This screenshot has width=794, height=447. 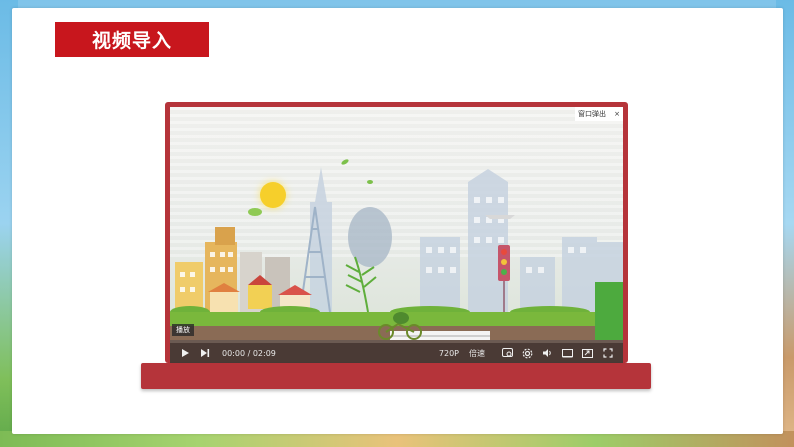 I want to click on close-icon: ×, so click(x=617, y=114).